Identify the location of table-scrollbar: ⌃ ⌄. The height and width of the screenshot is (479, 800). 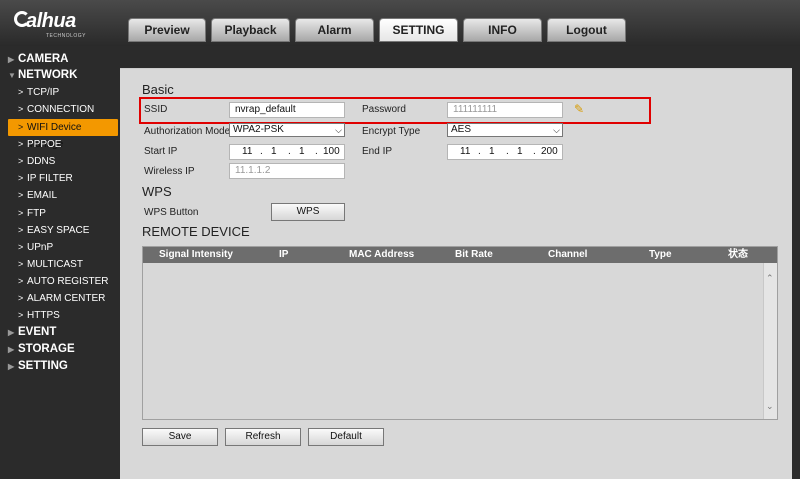
(770, 341).